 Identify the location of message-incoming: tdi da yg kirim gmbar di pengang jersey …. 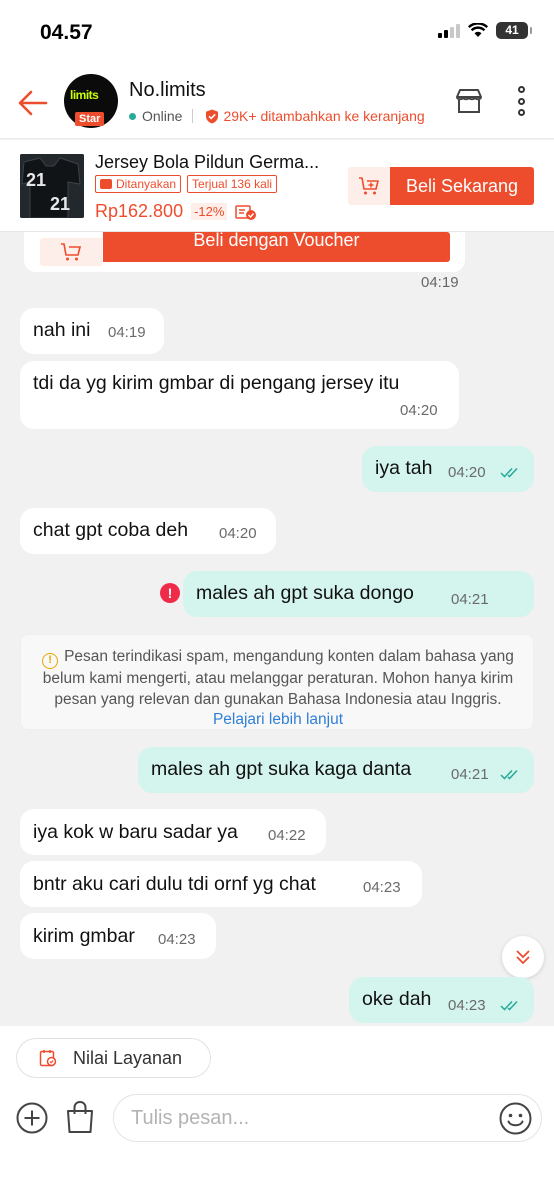
(239, 395).